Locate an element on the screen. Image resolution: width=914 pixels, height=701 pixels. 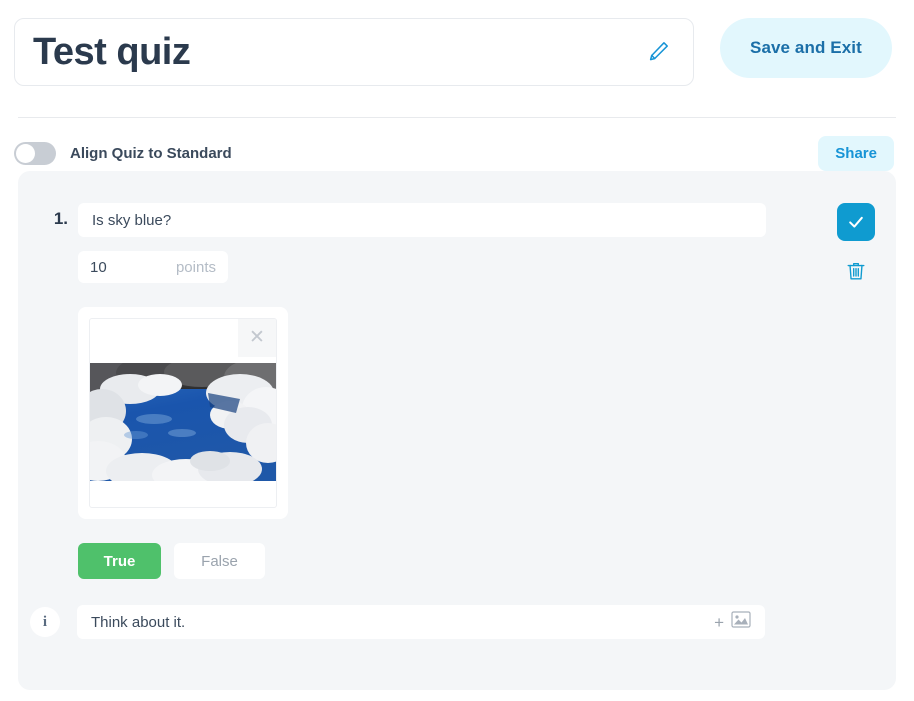
toggle-knob is located at coordinates (25, 153).